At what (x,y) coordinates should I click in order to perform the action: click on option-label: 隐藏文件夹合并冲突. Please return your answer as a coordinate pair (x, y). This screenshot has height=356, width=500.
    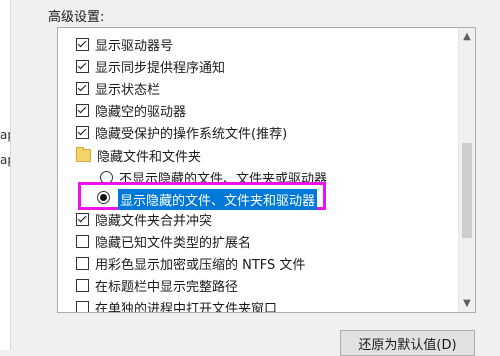
    Looking at the image, I should click on (154, 221).